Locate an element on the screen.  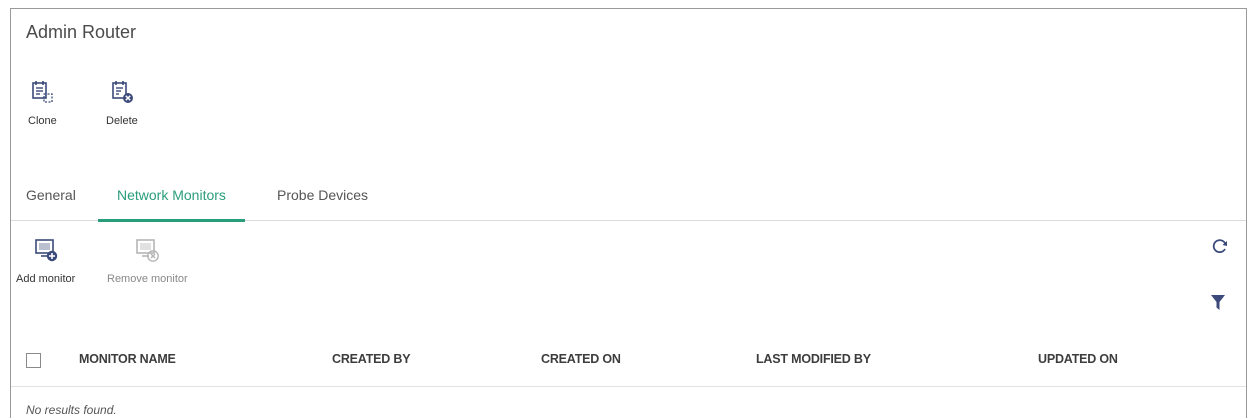
clone-icon is located at coordinates (43, 92).